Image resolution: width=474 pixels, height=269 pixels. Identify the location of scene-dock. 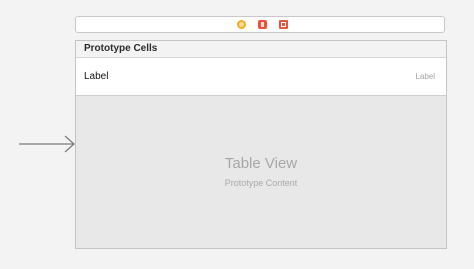
(260, 24).